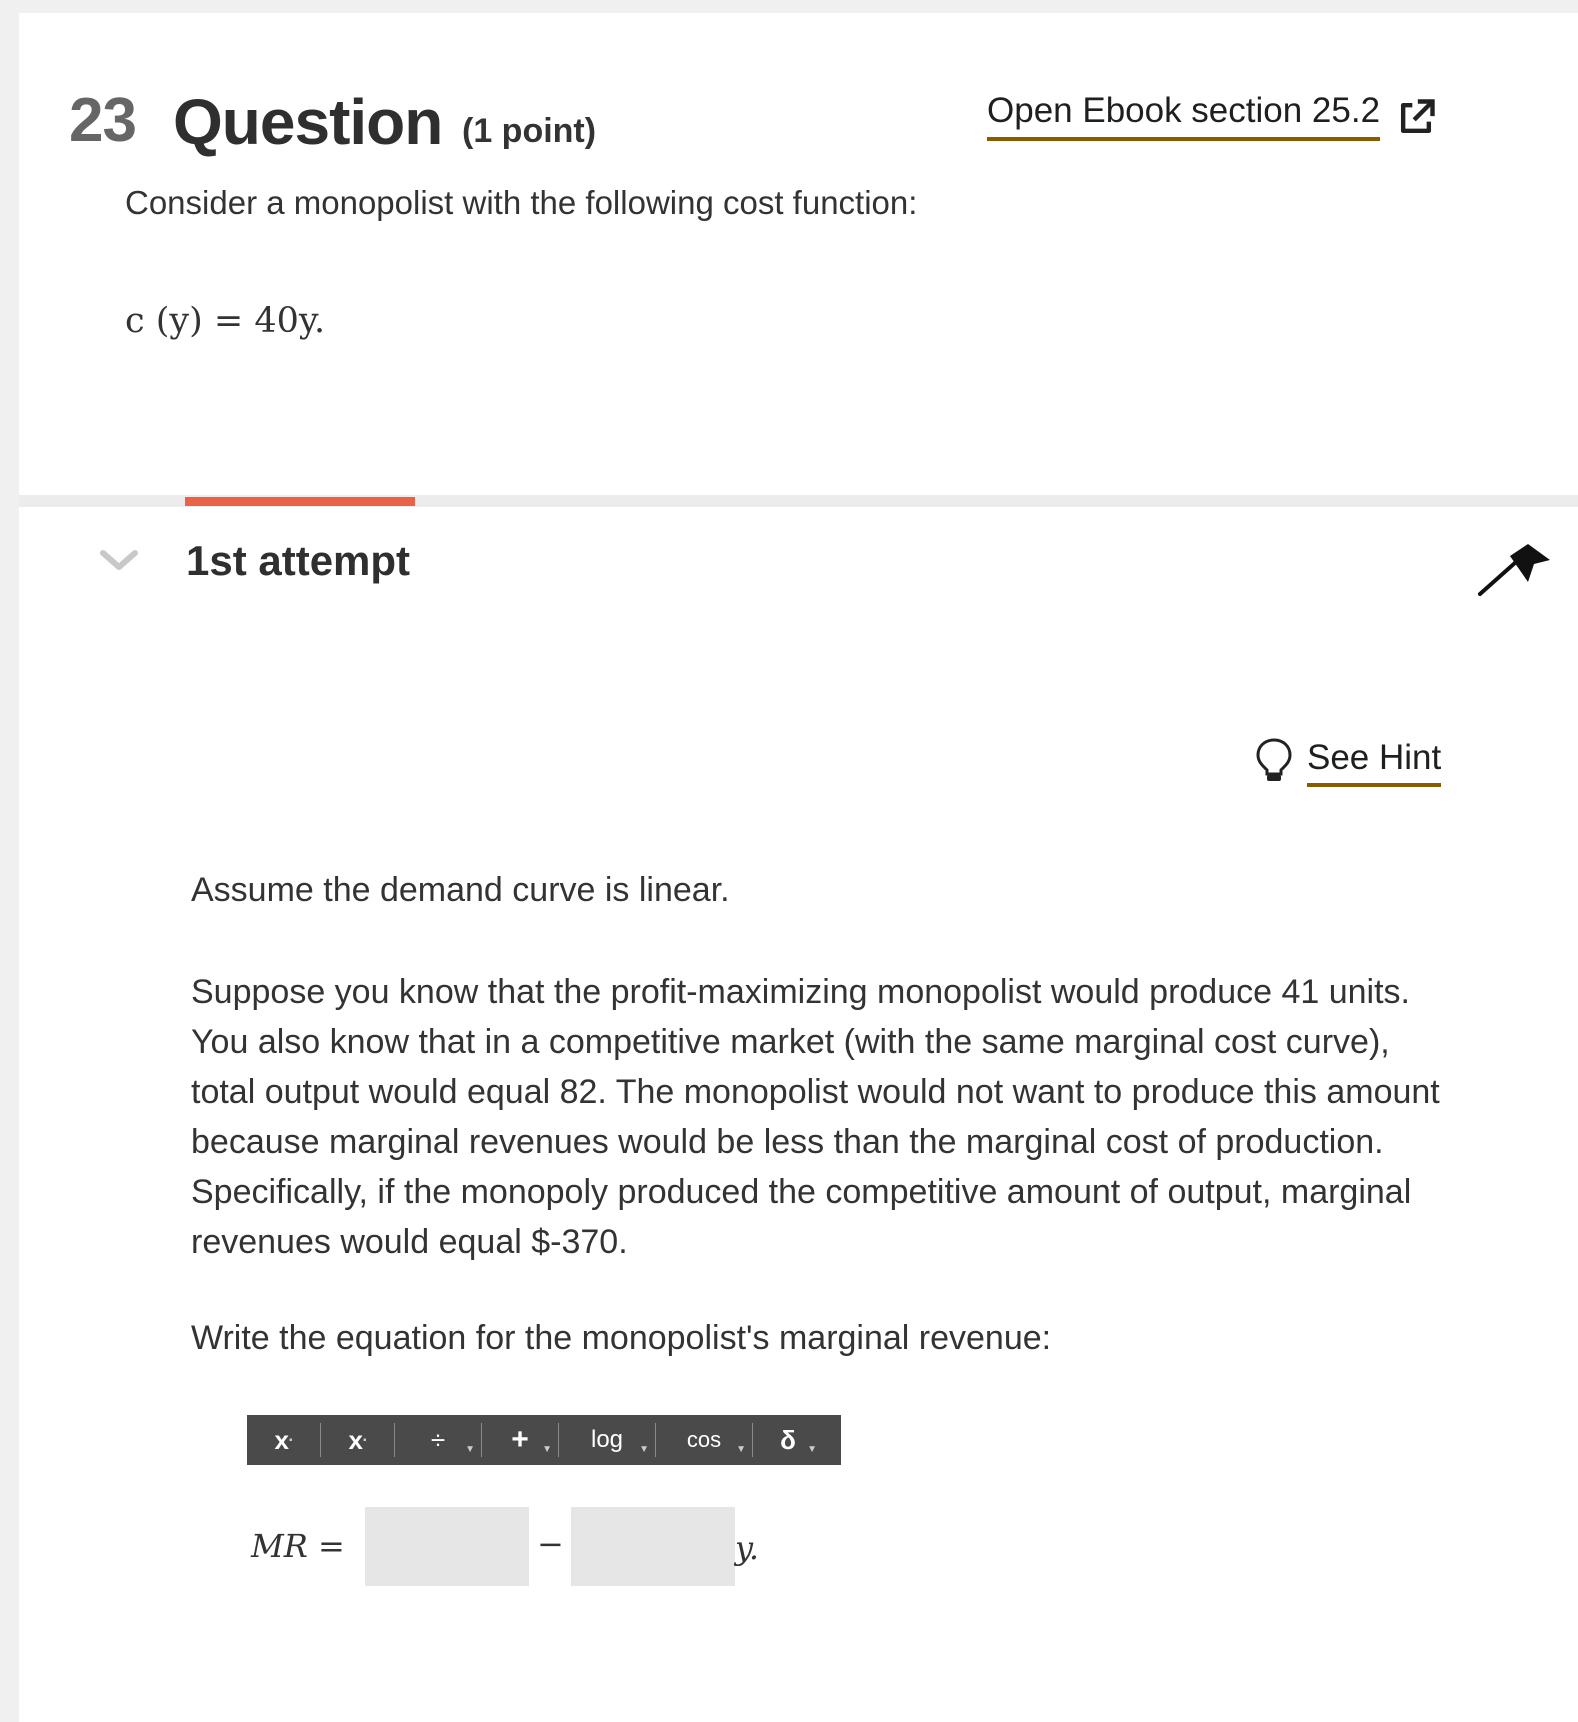  I want to click on subscript-label: x, so click(355, 1439).